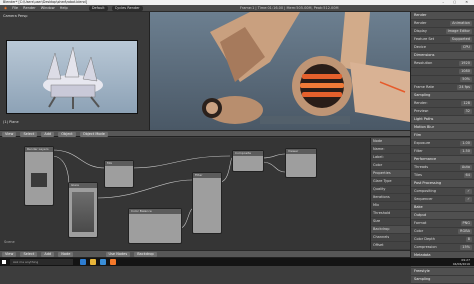  I want to click on properties-field: Sequencer ✓, so click(442, 200).